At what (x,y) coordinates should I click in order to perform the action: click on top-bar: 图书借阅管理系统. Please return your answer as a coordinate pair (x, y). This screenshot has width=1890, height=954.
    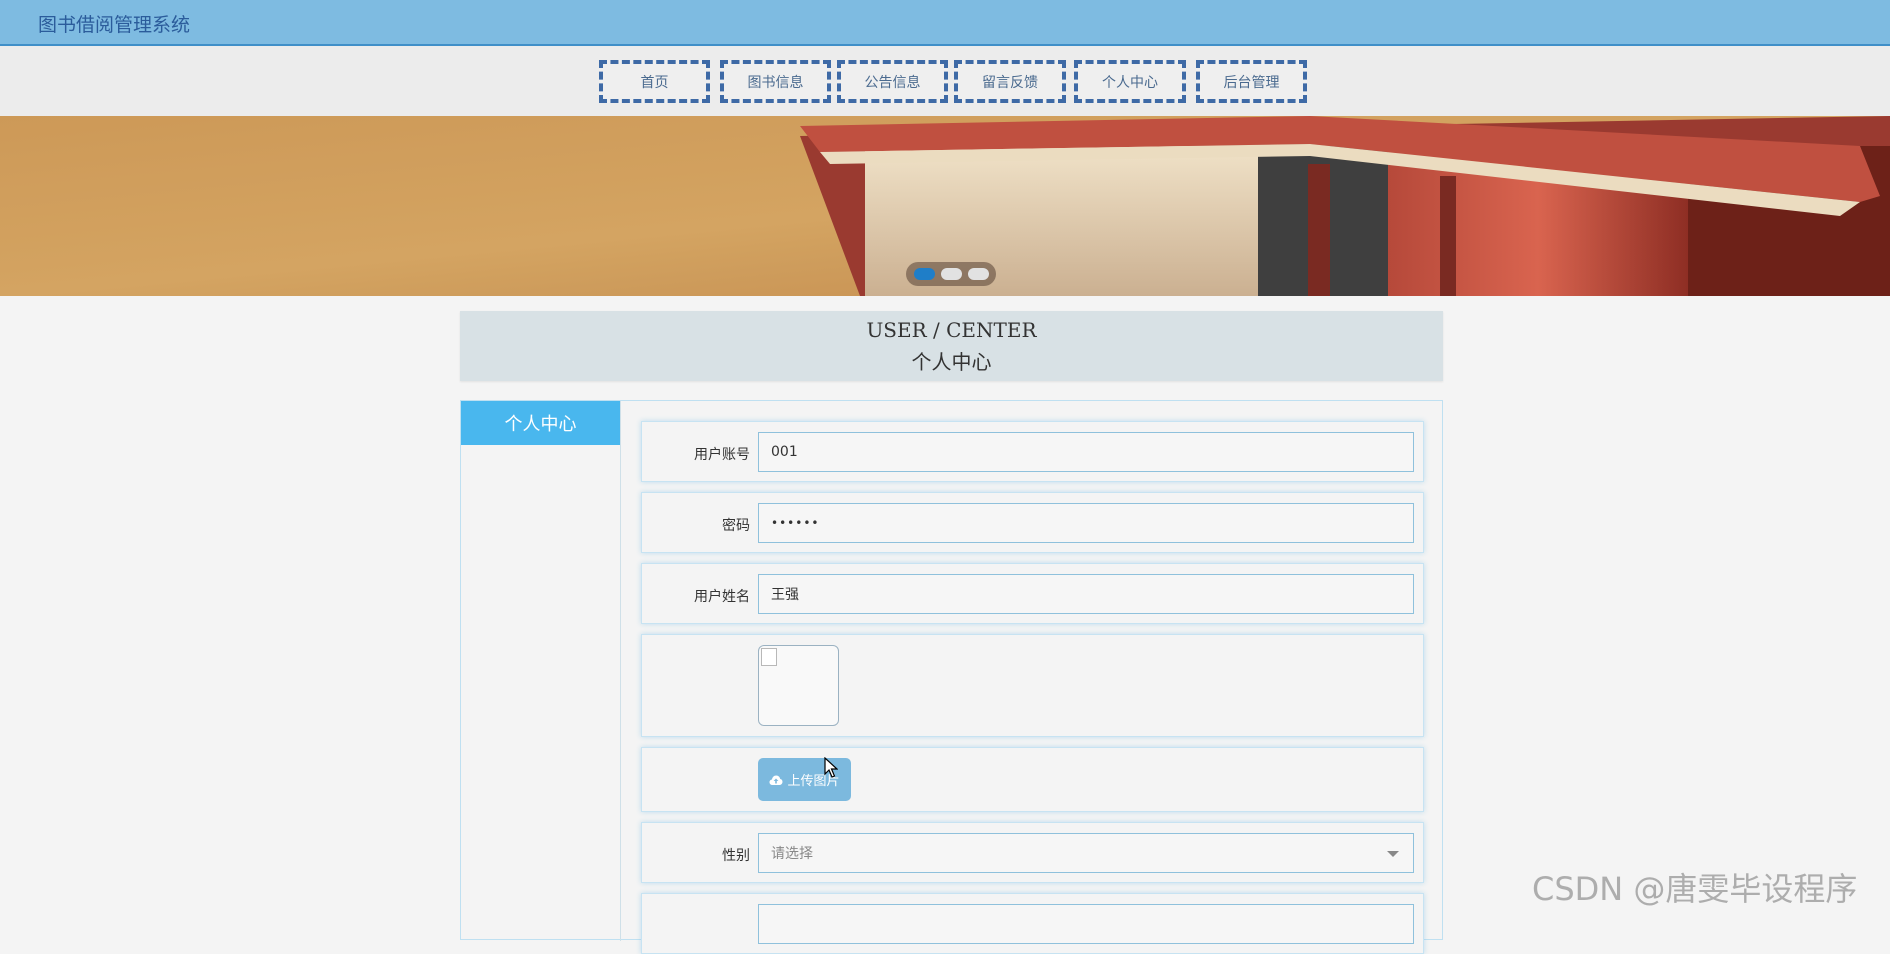
    Looking at the image, I should click on (945, 23).